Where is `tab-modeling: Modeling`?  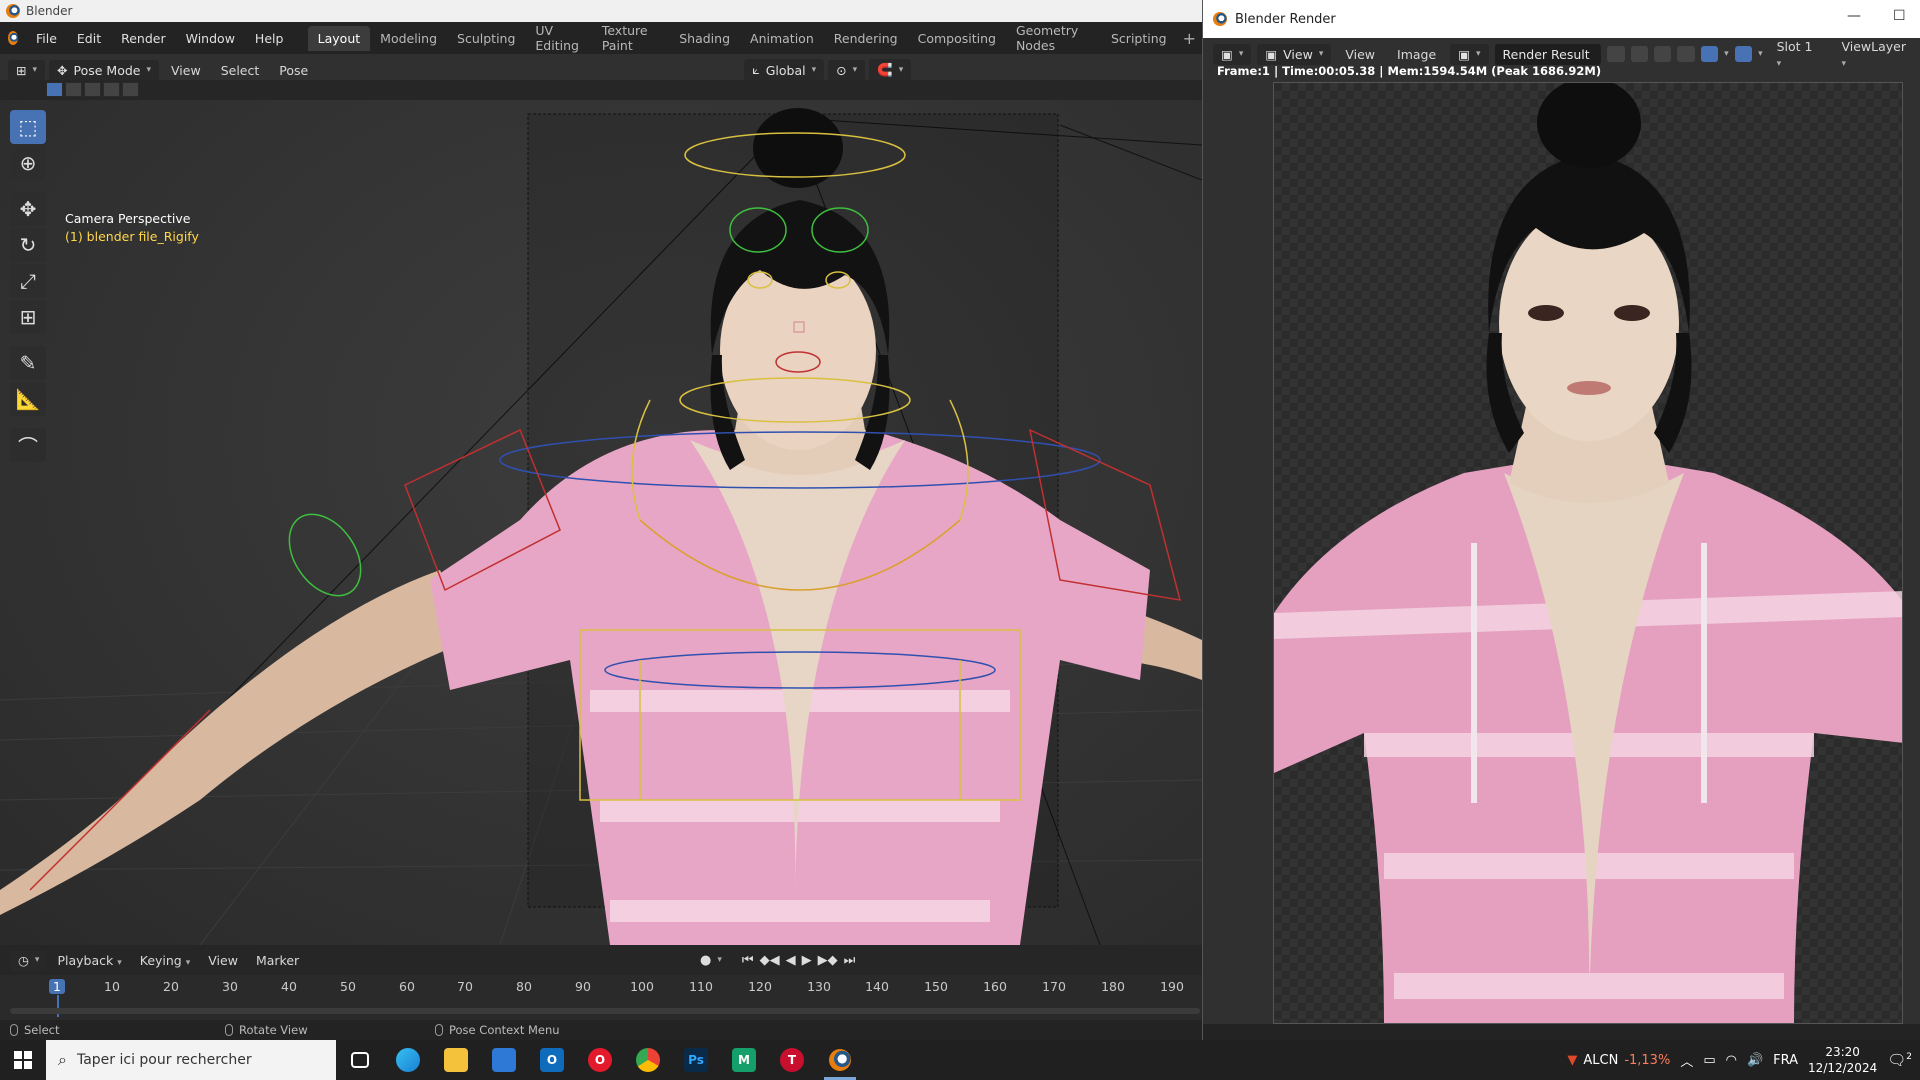
tab-modeling: Modeling is located at coordinates (408, 38).